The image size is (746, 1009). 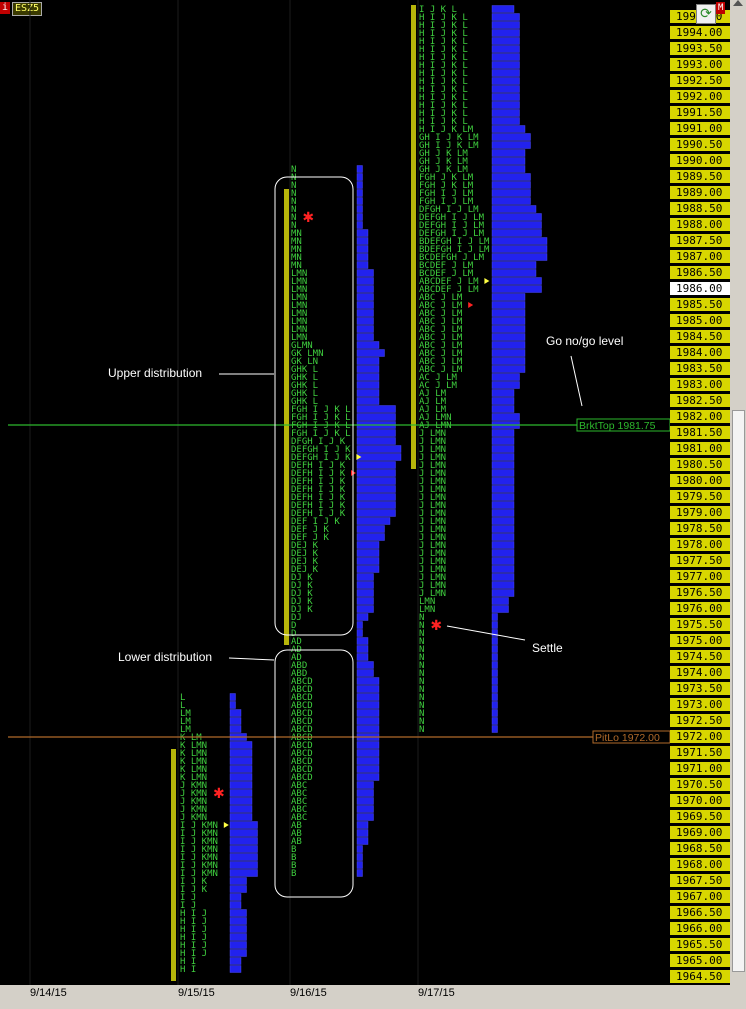 I want to click on settle-callout-line, so click(x=486, y=633).